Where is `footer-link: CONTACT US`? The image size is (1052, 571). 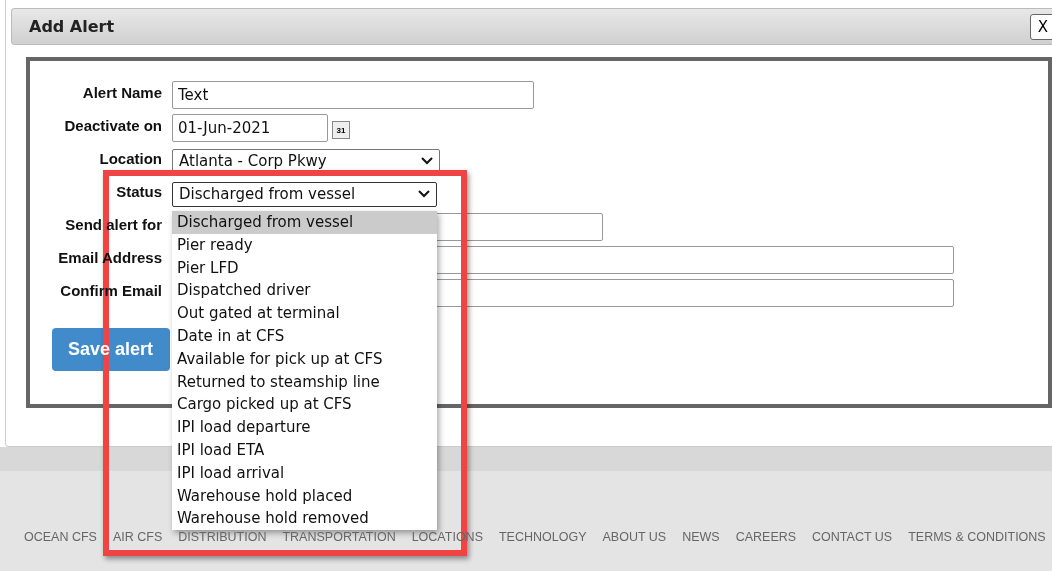 footer-link: CONTACT US is located at coordinates (852, 537).